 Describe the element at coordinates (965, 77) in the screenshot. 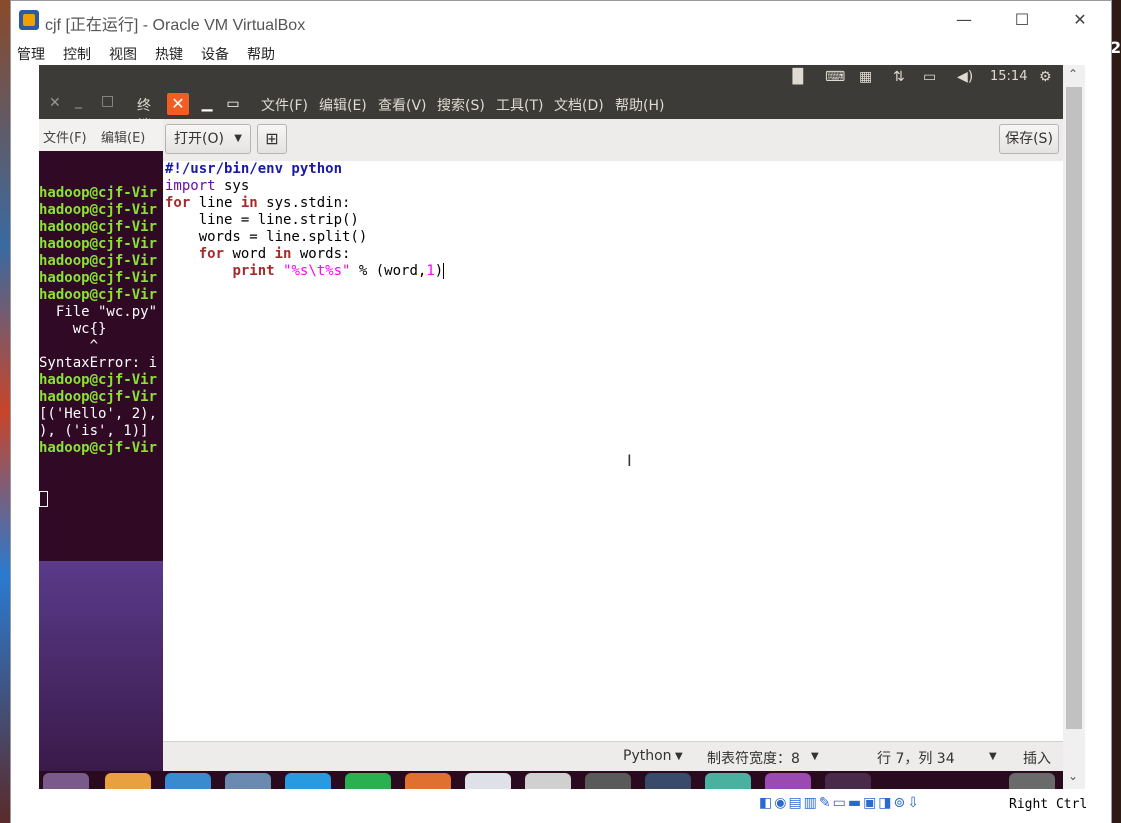

I see `volume-icon: ◀)` at that location.